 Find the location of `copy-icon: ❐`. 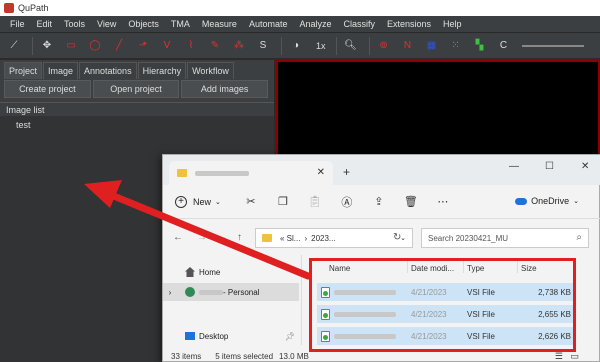

copy-icon: ❐ is located at coordinates (283, 202).